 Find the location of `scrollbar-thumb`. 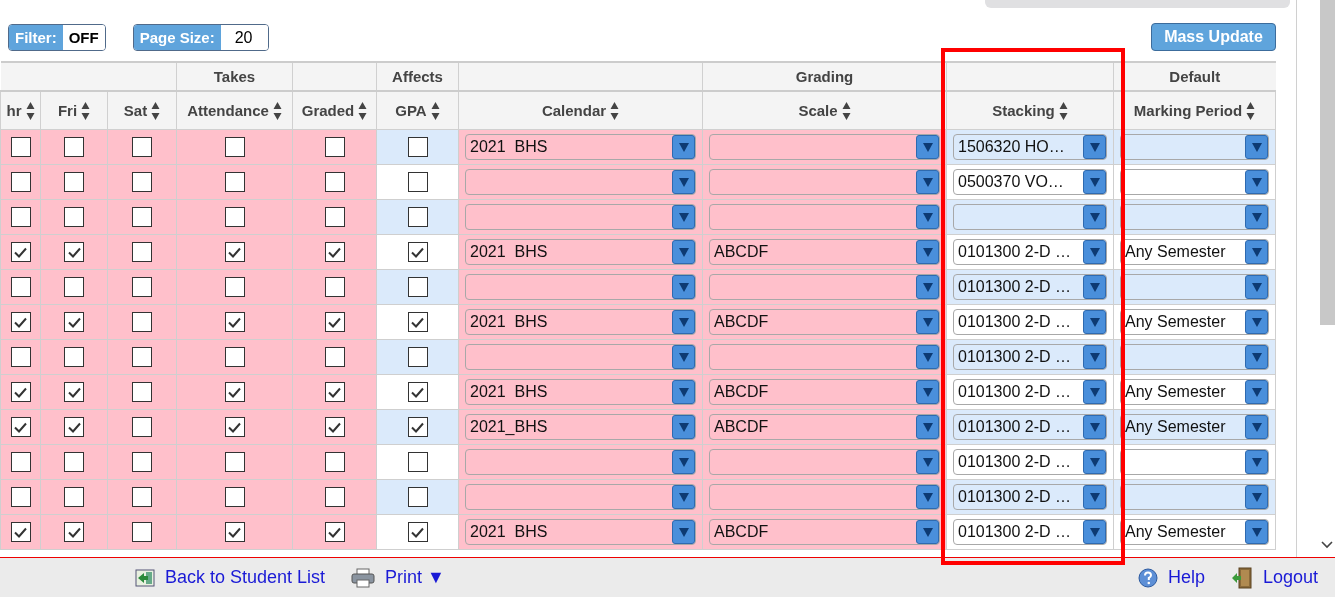

scrollbar-thumb is located at coordinates (1327, 162).